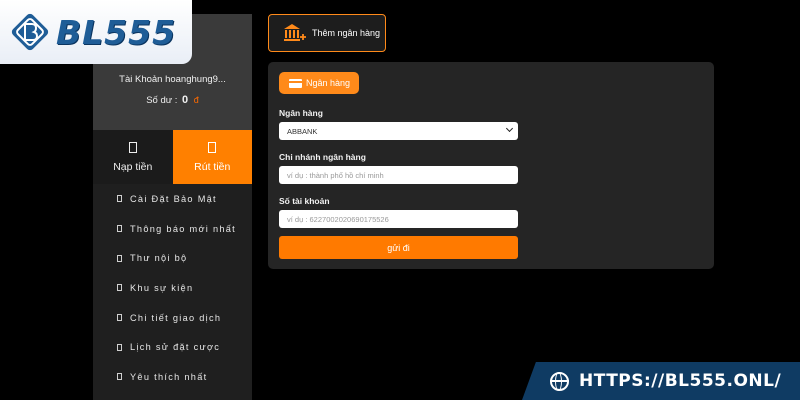 The width and height of the screenshot is (800, 400). Describe the element at coordinates (212, 166) in the screenshot. I see `tab-withdraw-label: Rút tiền` at that location.